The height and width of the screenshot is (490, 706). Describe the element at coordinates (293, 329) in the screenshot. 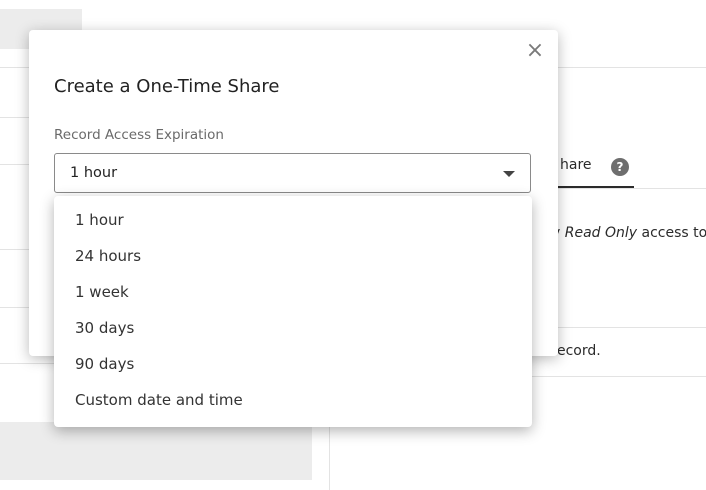

I see `option-30-days: 30 days` at that location.